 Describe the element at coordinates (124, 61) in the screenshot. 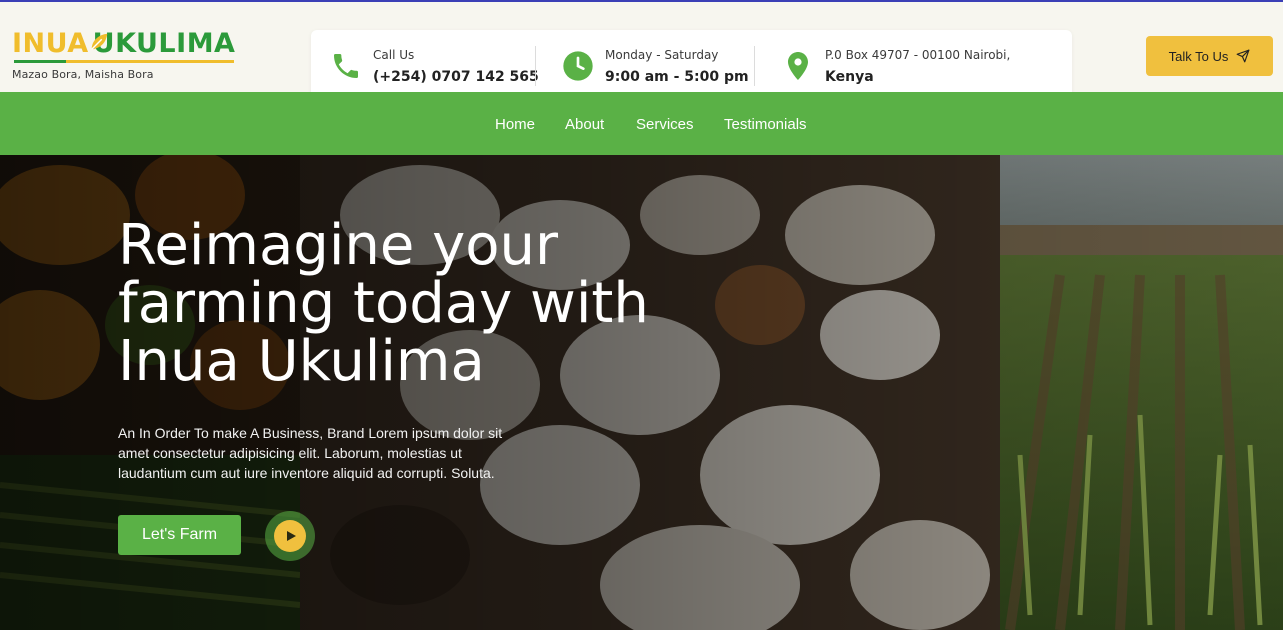

I see `brand-underline` at that location.